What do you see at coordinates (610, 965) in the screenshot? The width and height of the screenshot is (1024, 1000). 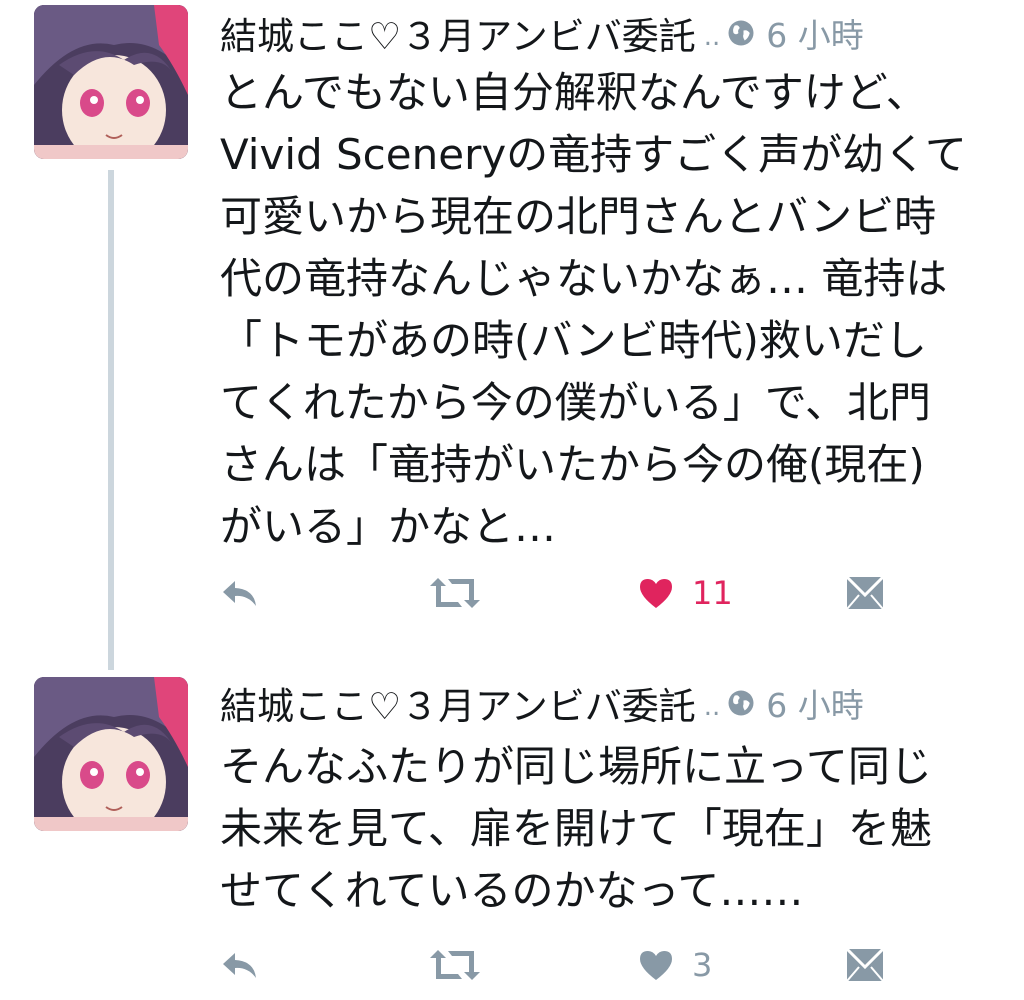 I see `tweet-actions: 3` at bounding box center [610, 965].